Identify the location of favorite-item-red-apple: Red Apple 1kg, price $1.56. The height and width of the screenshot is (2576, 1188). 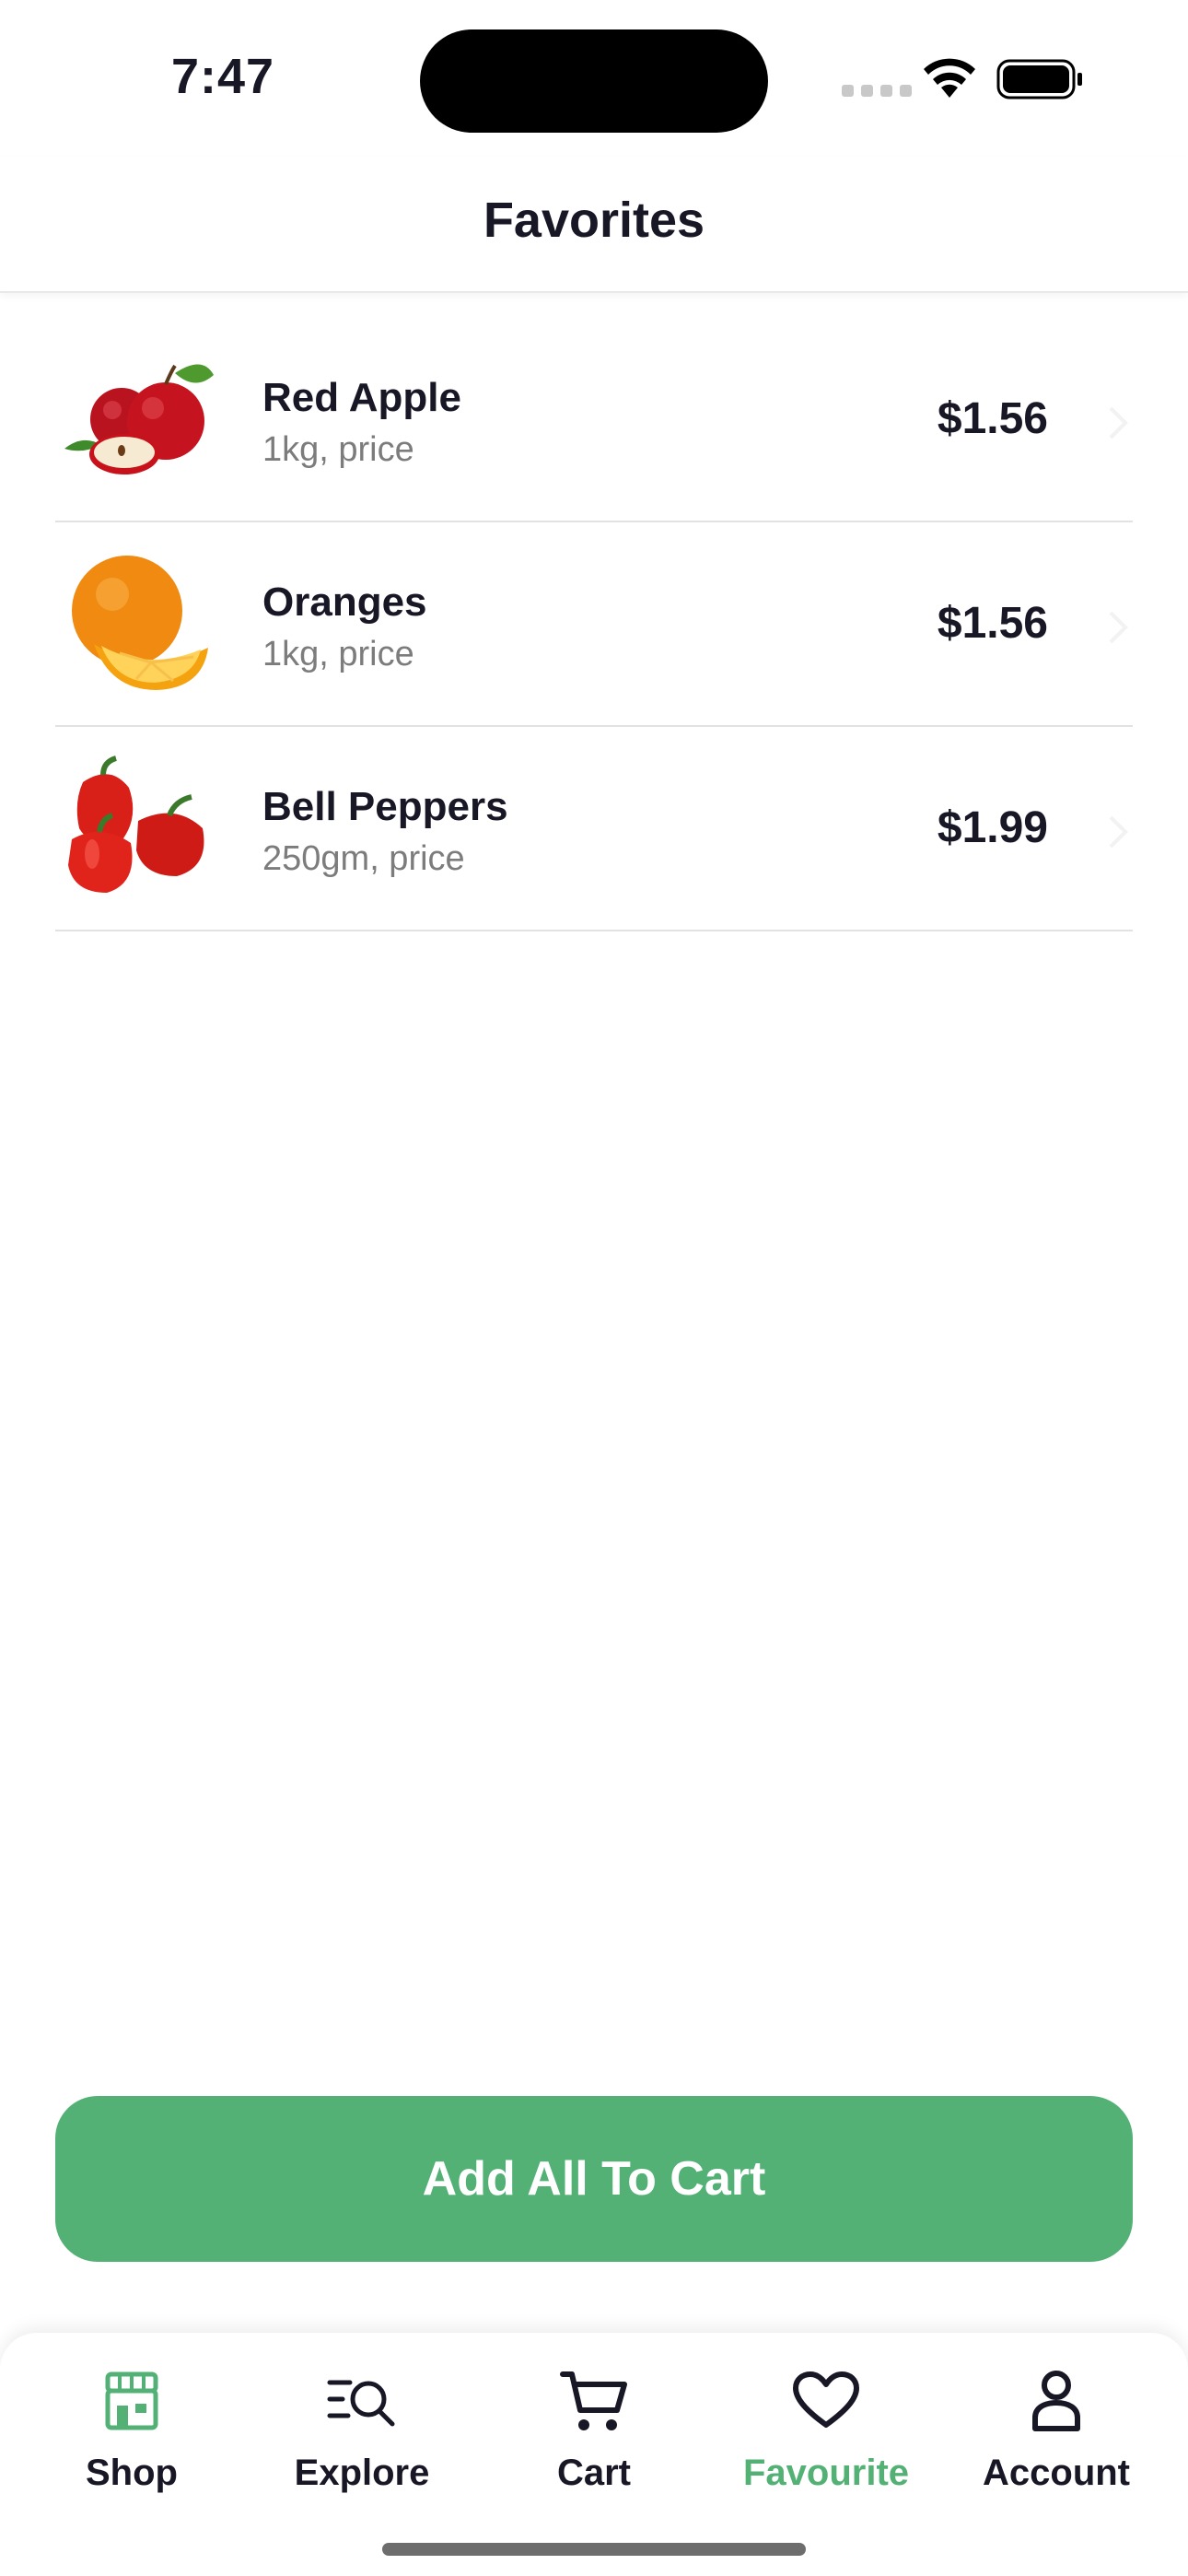
(594, 420).